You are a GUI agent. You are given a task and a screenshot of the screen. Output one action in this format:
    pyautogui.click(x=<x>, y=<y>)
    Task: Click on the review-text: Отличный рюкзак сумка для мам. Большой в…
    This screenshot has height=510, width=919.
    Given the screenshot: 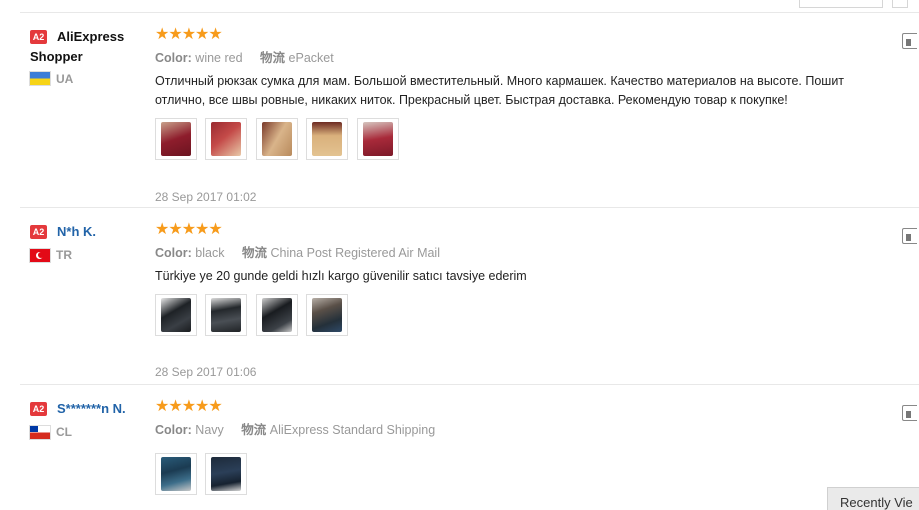 What is the action you would take?
    pyautogui.click(x=500, y=90)
    